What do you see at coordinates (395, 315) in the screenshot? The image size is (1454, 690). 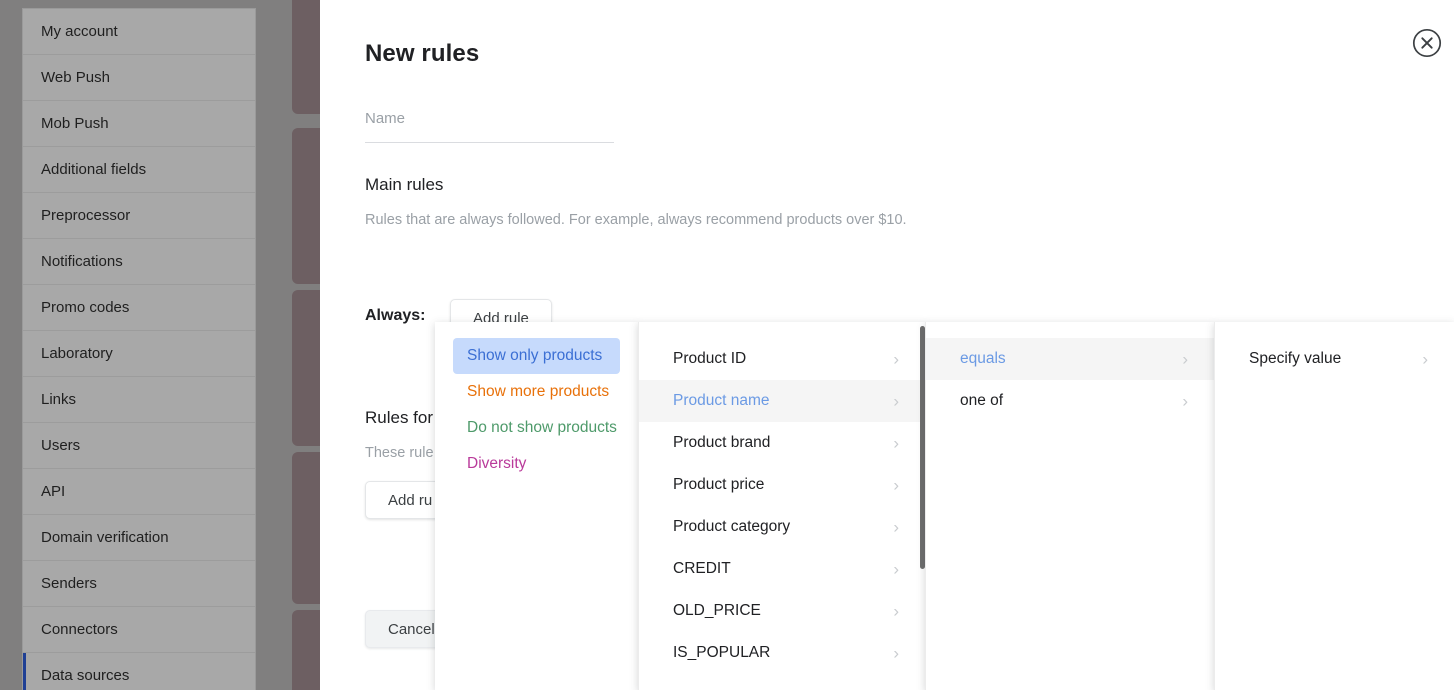 I see `always-label: Always:` at bounding box center [395, 315].